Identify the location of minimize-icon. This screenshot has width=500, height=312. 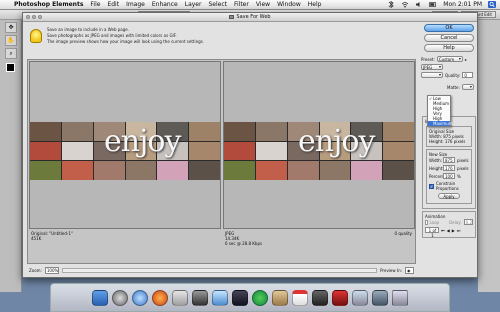
(34, 17).